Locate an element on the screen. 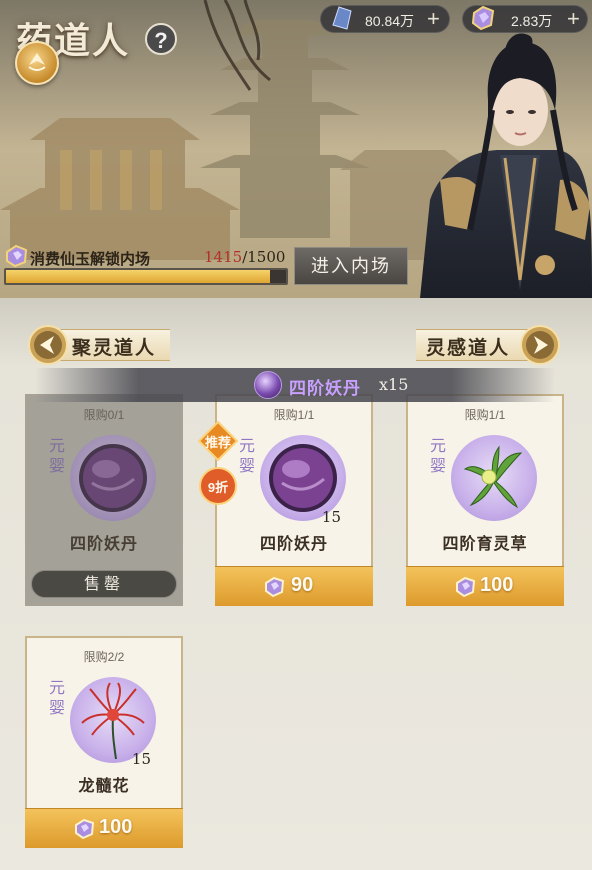 This screenshot has height=870, width=592. shop-emblem-icon is located at coordinates (37, 63).